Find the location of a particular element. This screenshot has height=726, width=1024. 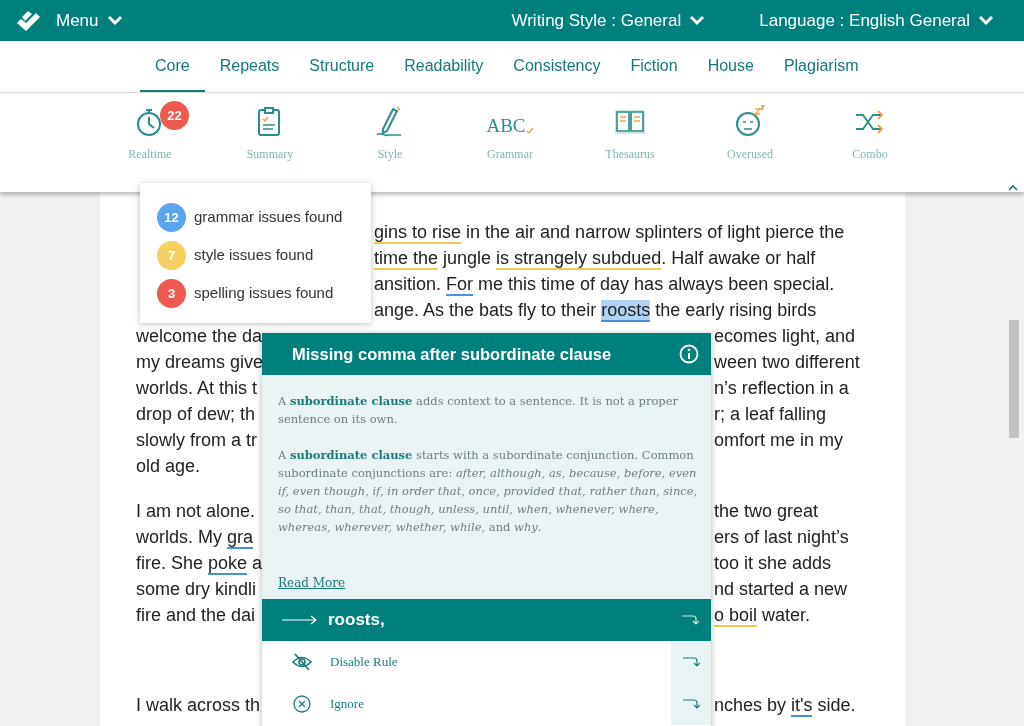

arrow-right-icon is located at coordinates (300, 620).